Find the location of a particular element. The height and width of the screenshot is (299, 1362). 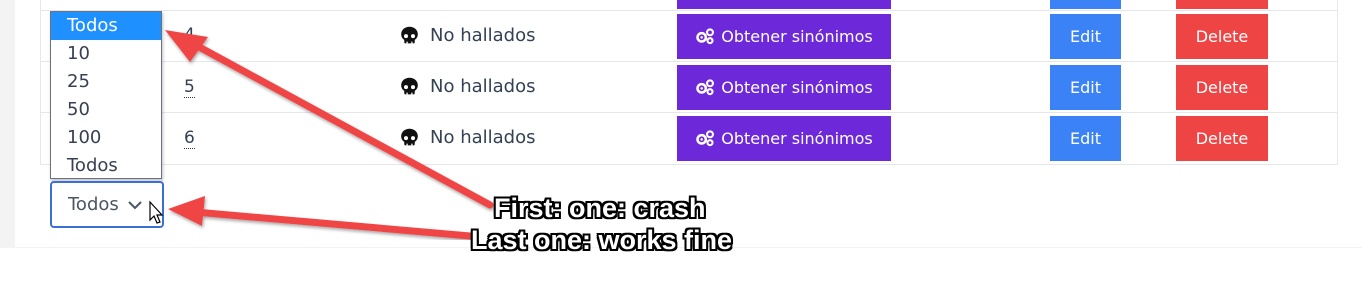

arrow-to-select-box is located at coordinates (321, 218).